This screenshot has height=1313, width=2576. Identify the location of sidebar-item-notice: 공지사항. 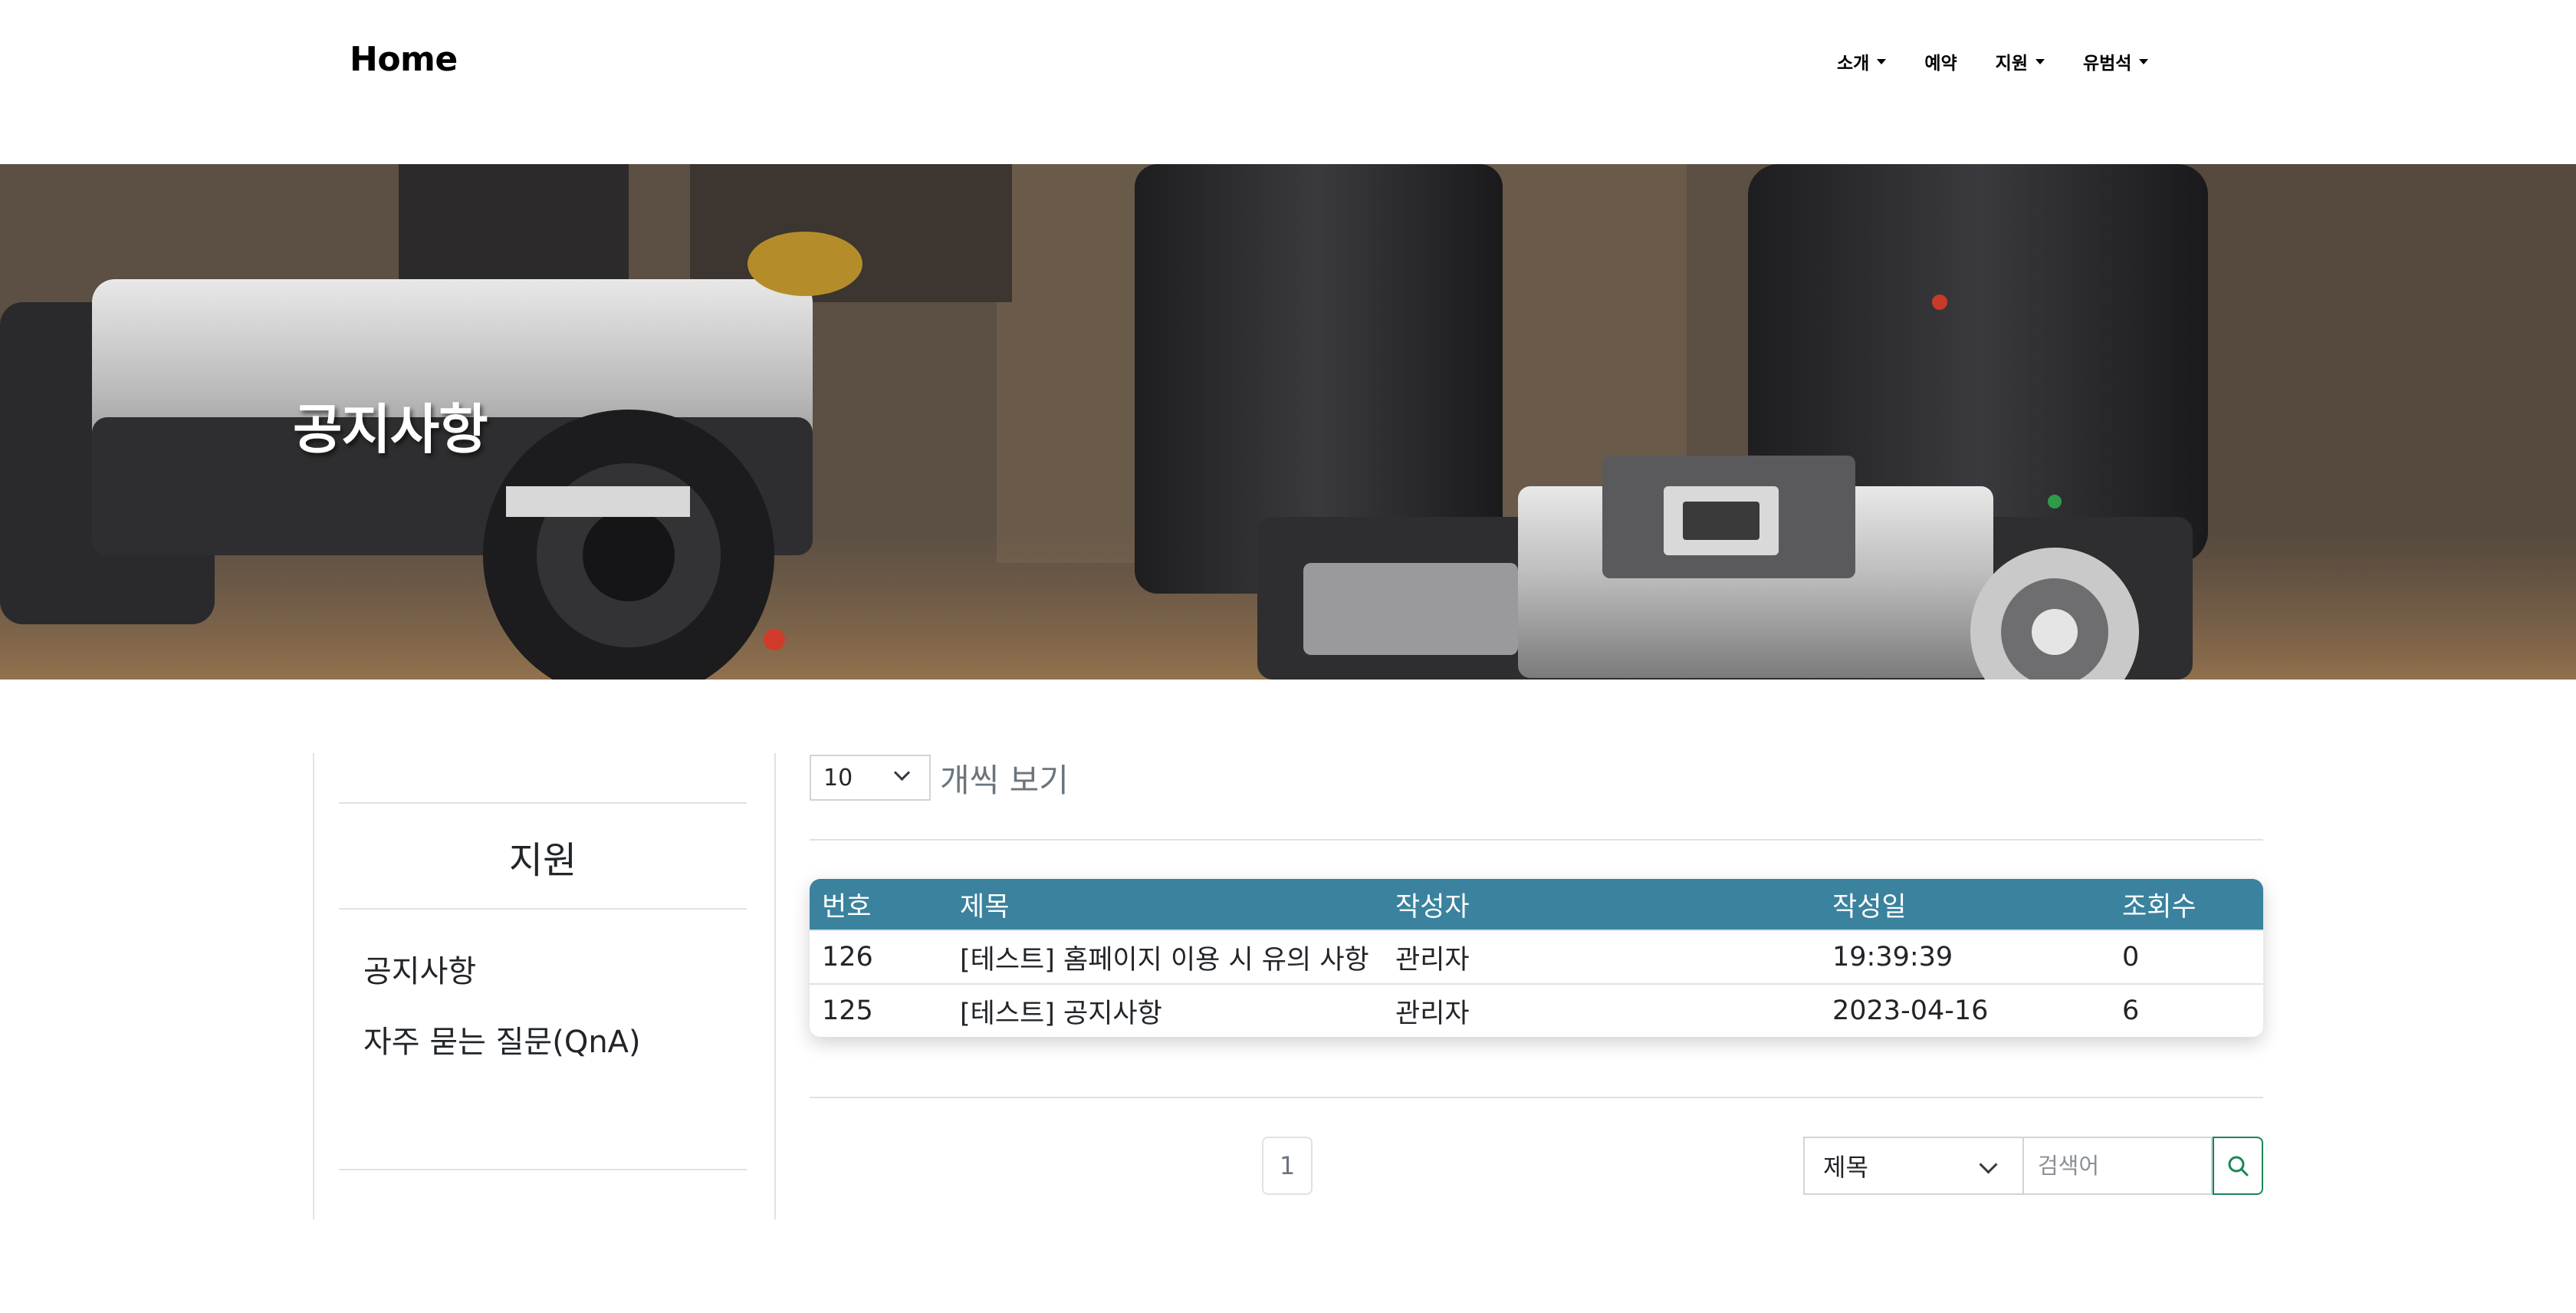
(419, 968).